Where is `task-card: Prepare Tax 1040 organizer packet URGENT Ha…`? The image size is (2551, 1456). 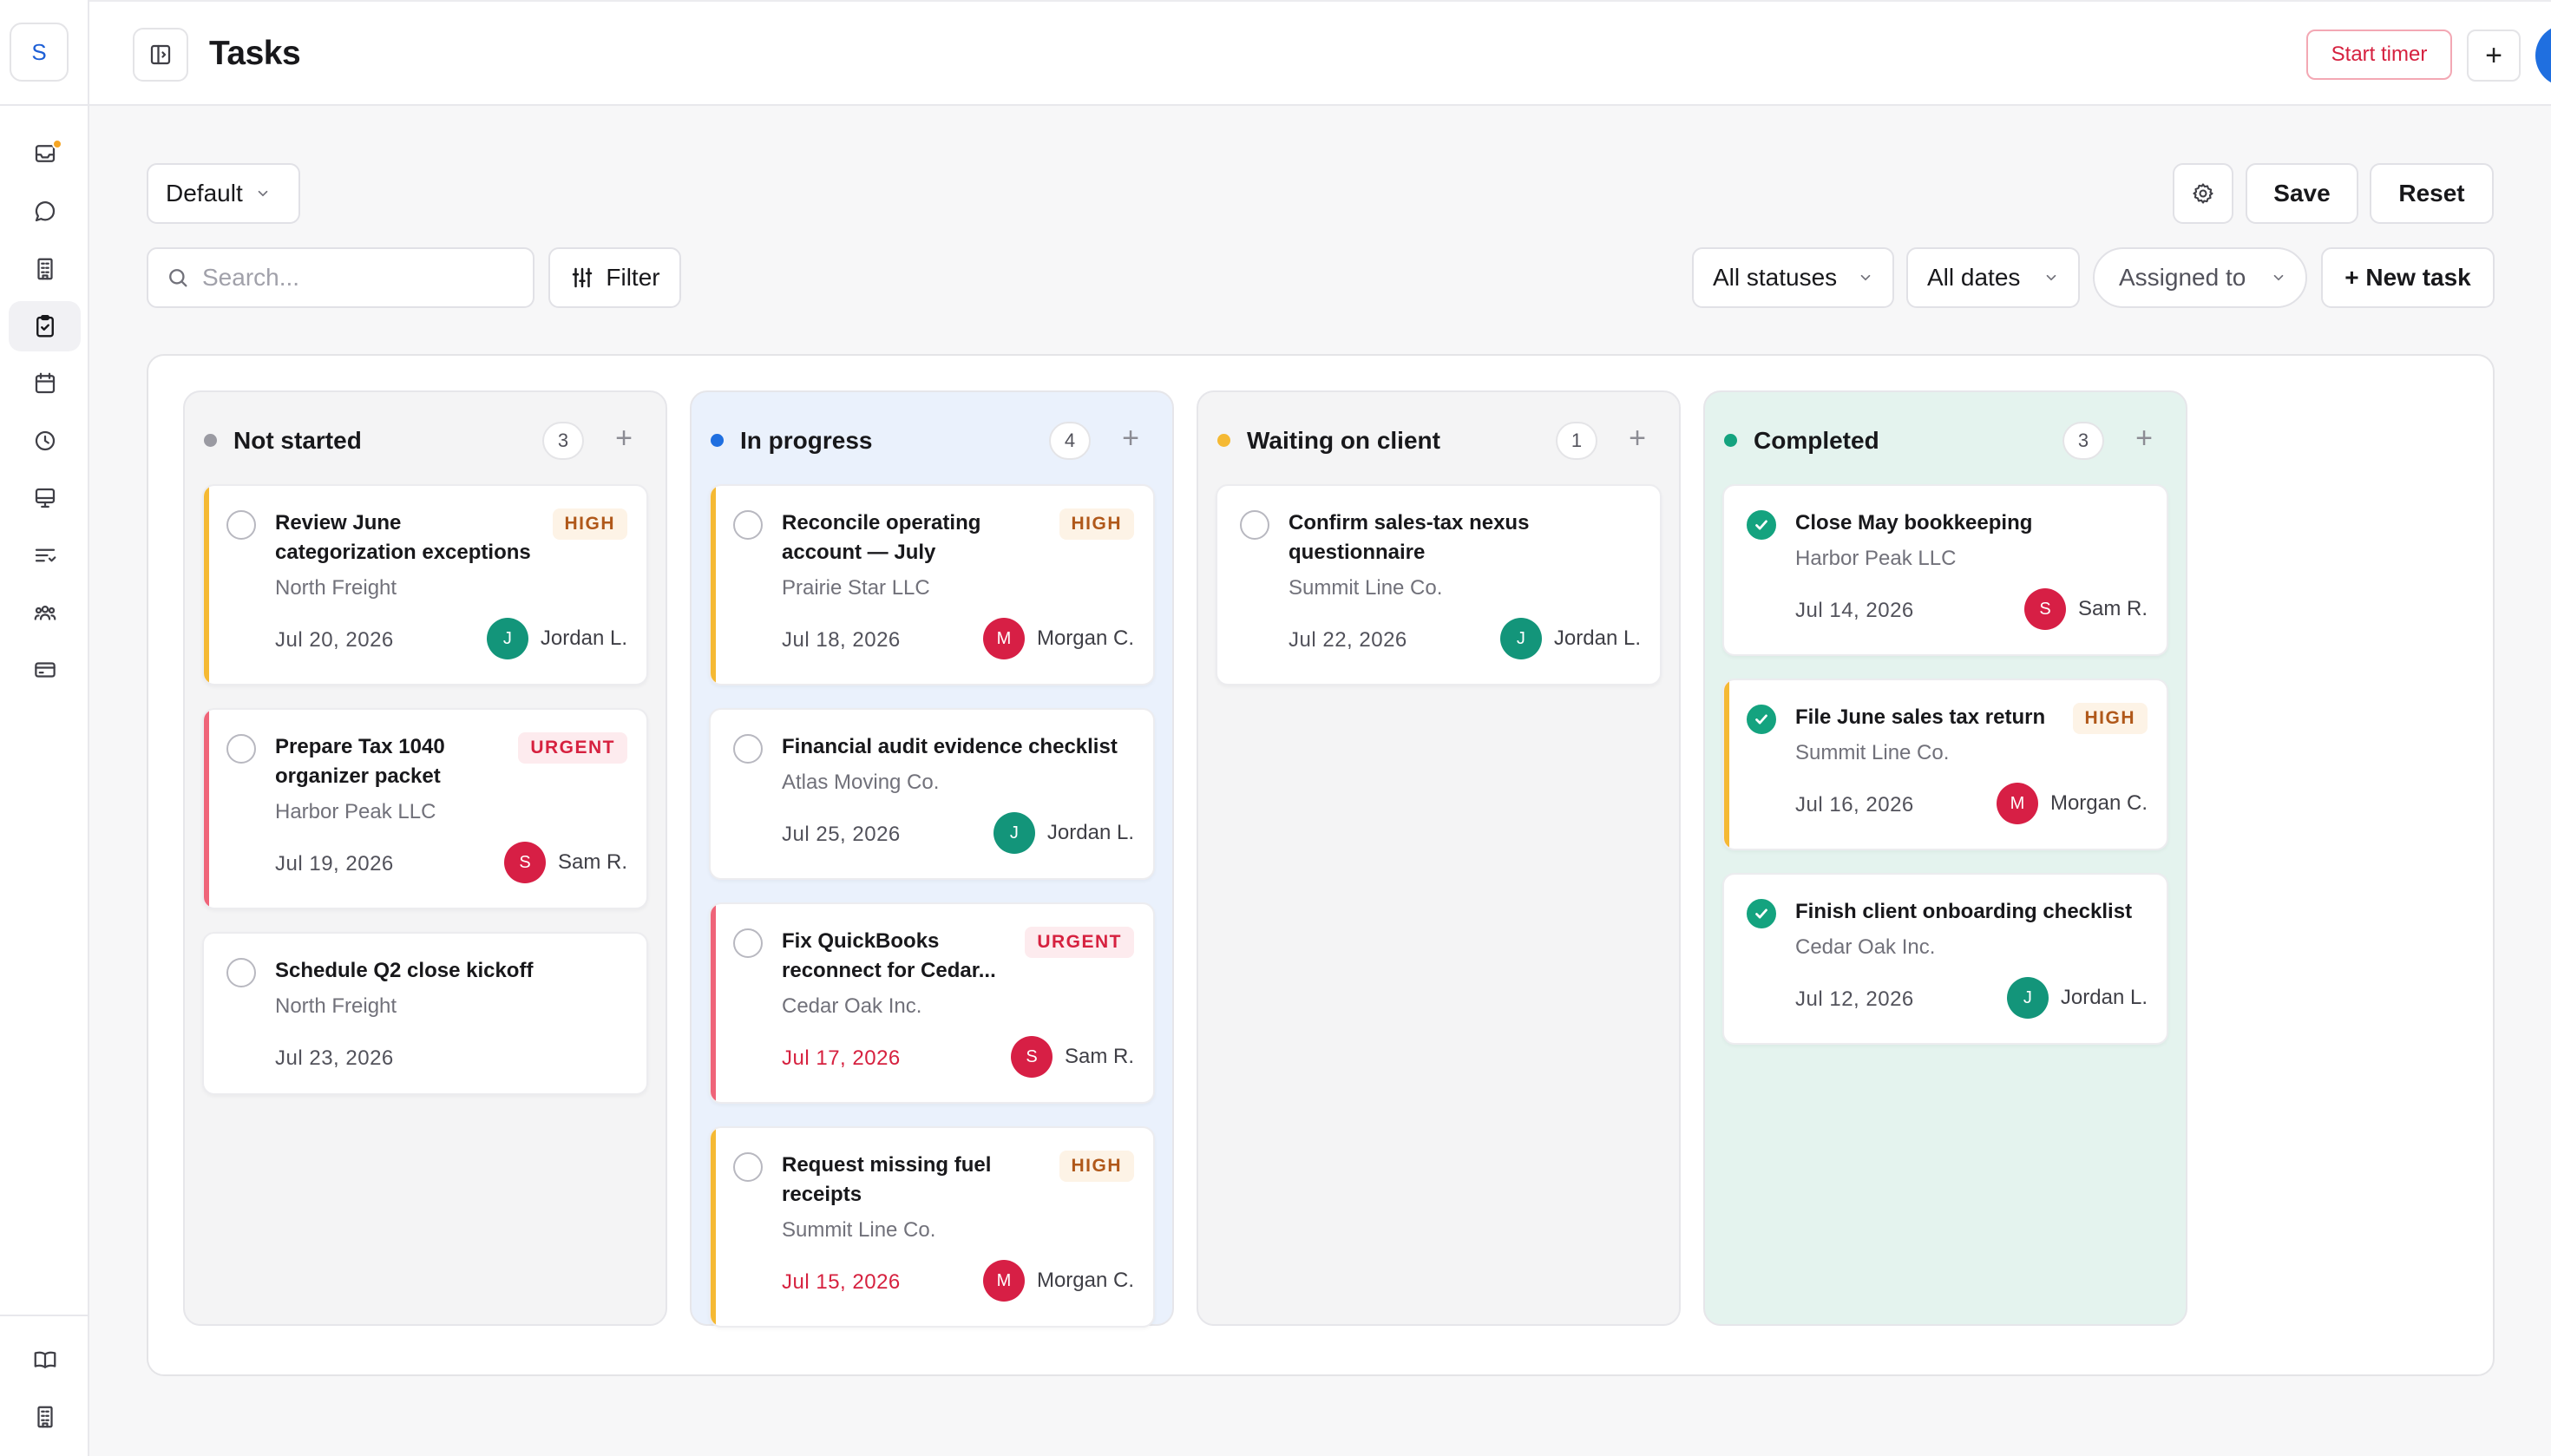
task-card: Prepare Tax 1040 organizer packet URGENT Ha… is located at coordinates (425, 808).